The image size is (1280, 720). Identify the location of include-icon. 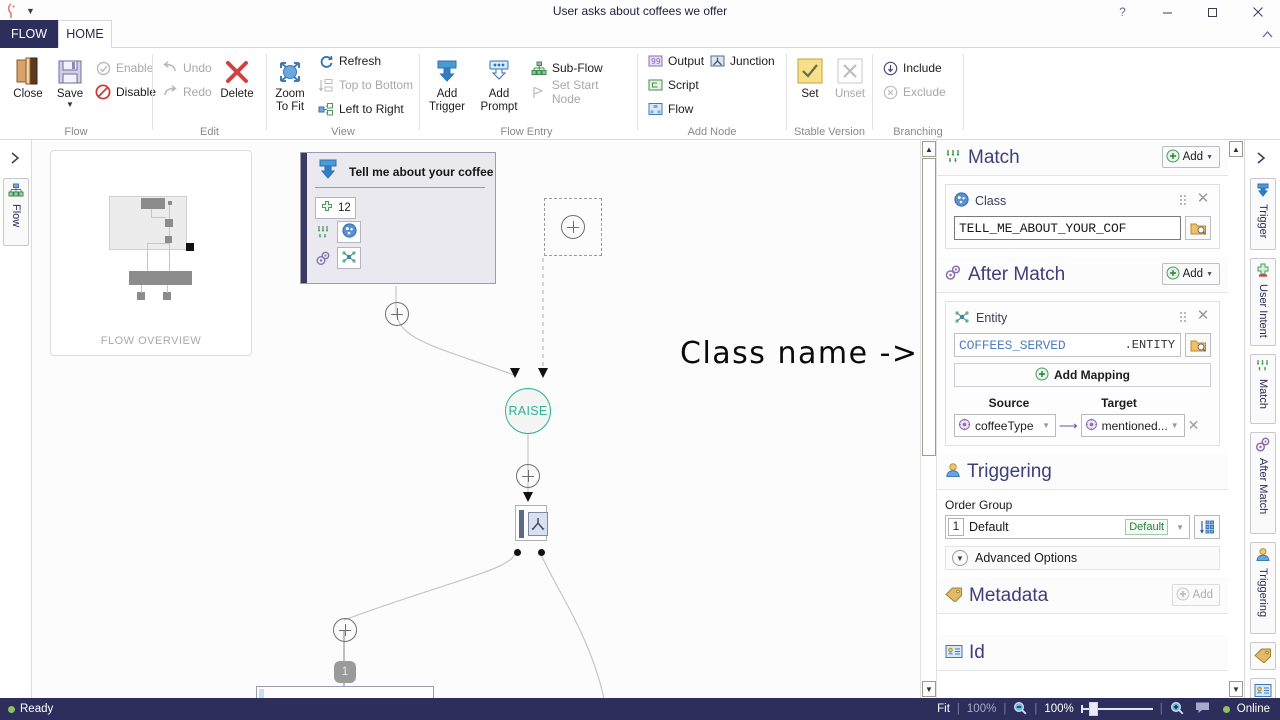
(890, 68).